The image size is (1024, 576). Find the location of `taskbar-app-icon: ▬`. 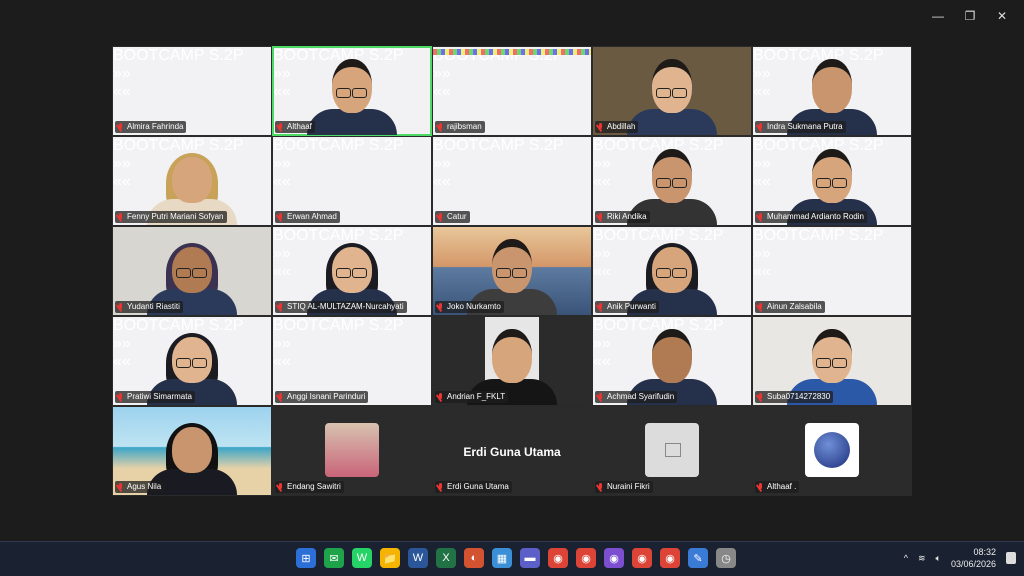

taskbar-app-icon: ▬ is located at coordinates (530, 558).